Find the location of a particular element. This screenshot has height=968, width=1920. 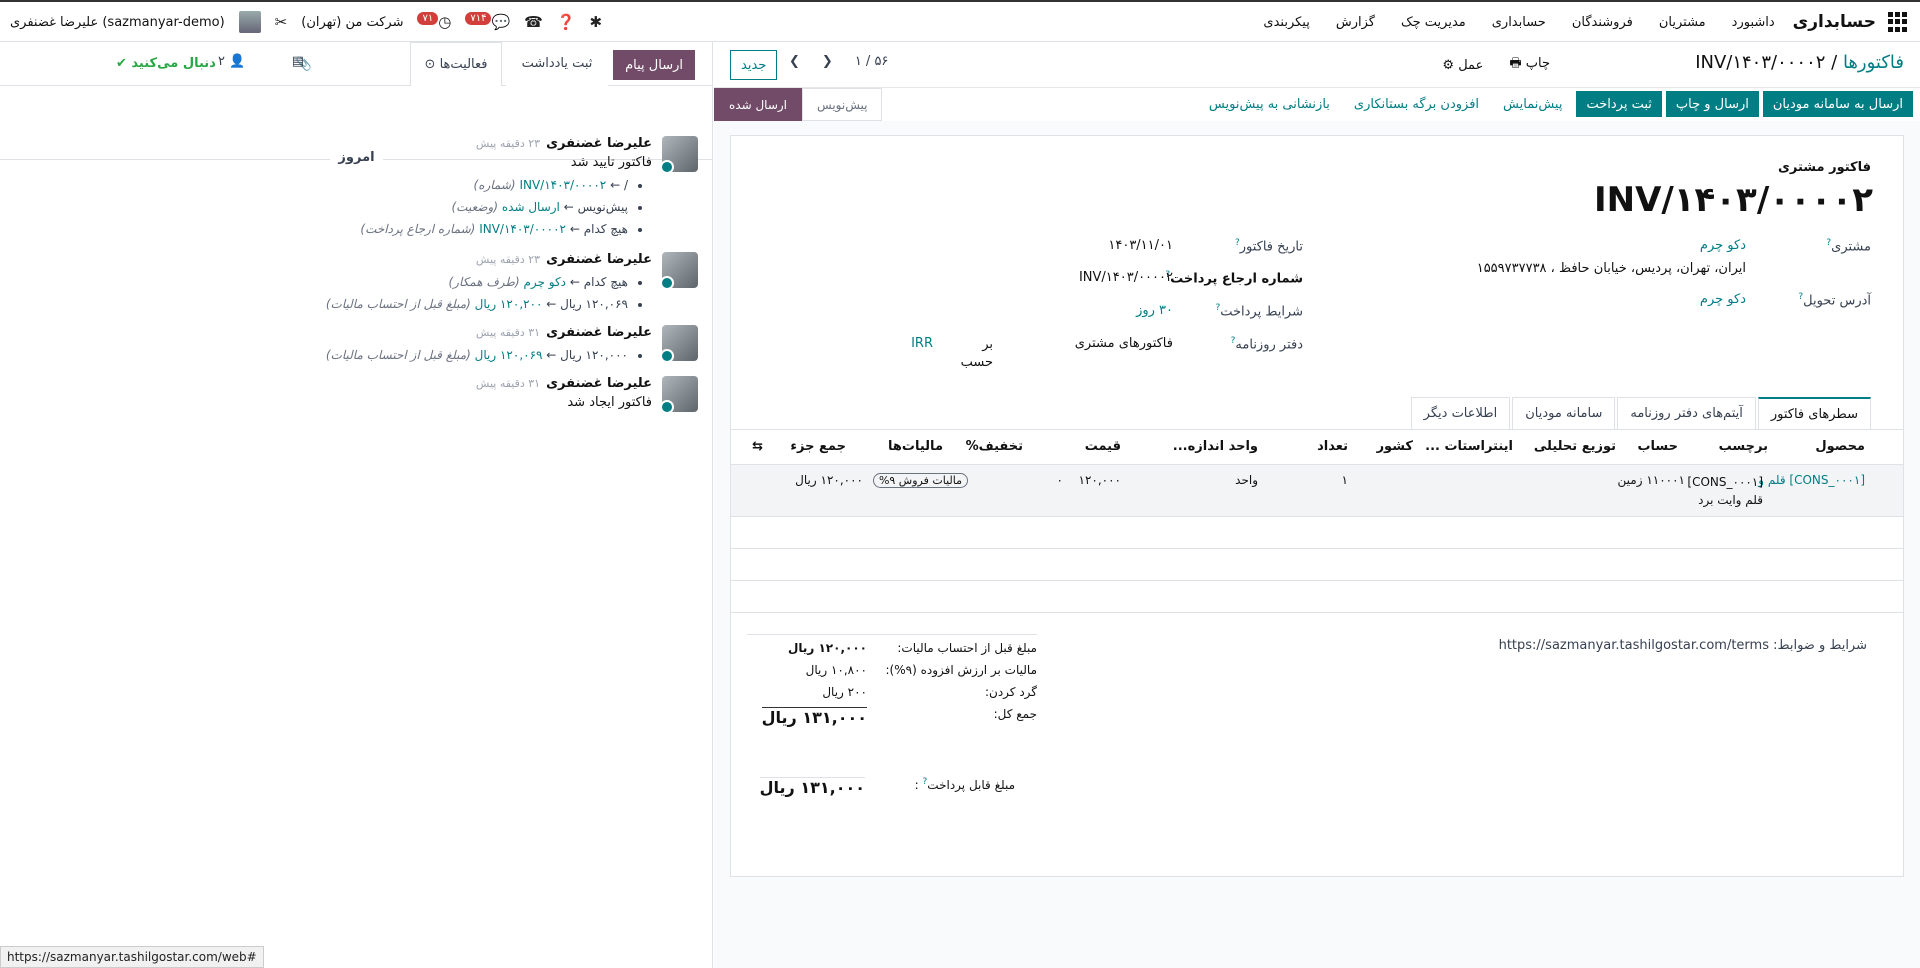

col-product: محصول is located at coordinates (1840, 446).